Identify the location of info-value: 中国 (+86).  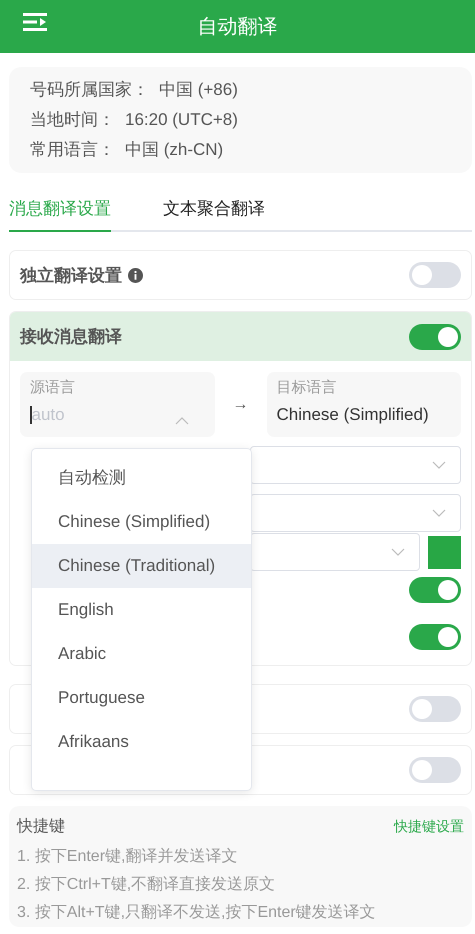
(198, 90).